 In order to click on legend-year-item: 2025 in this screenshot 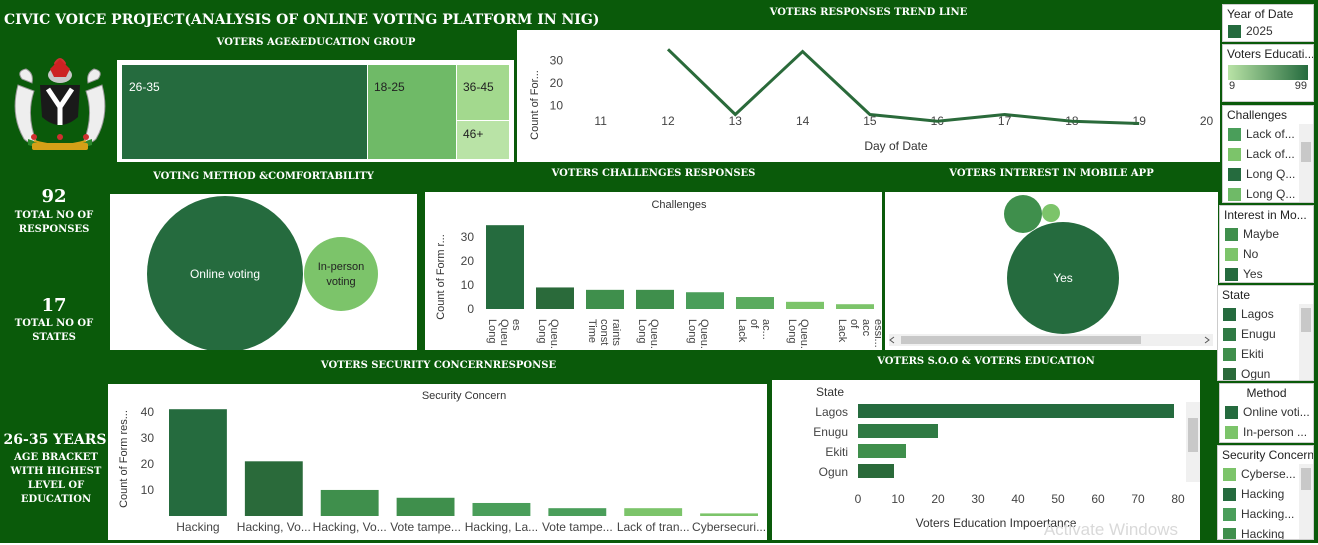, I will do `click(1268, 31)`.